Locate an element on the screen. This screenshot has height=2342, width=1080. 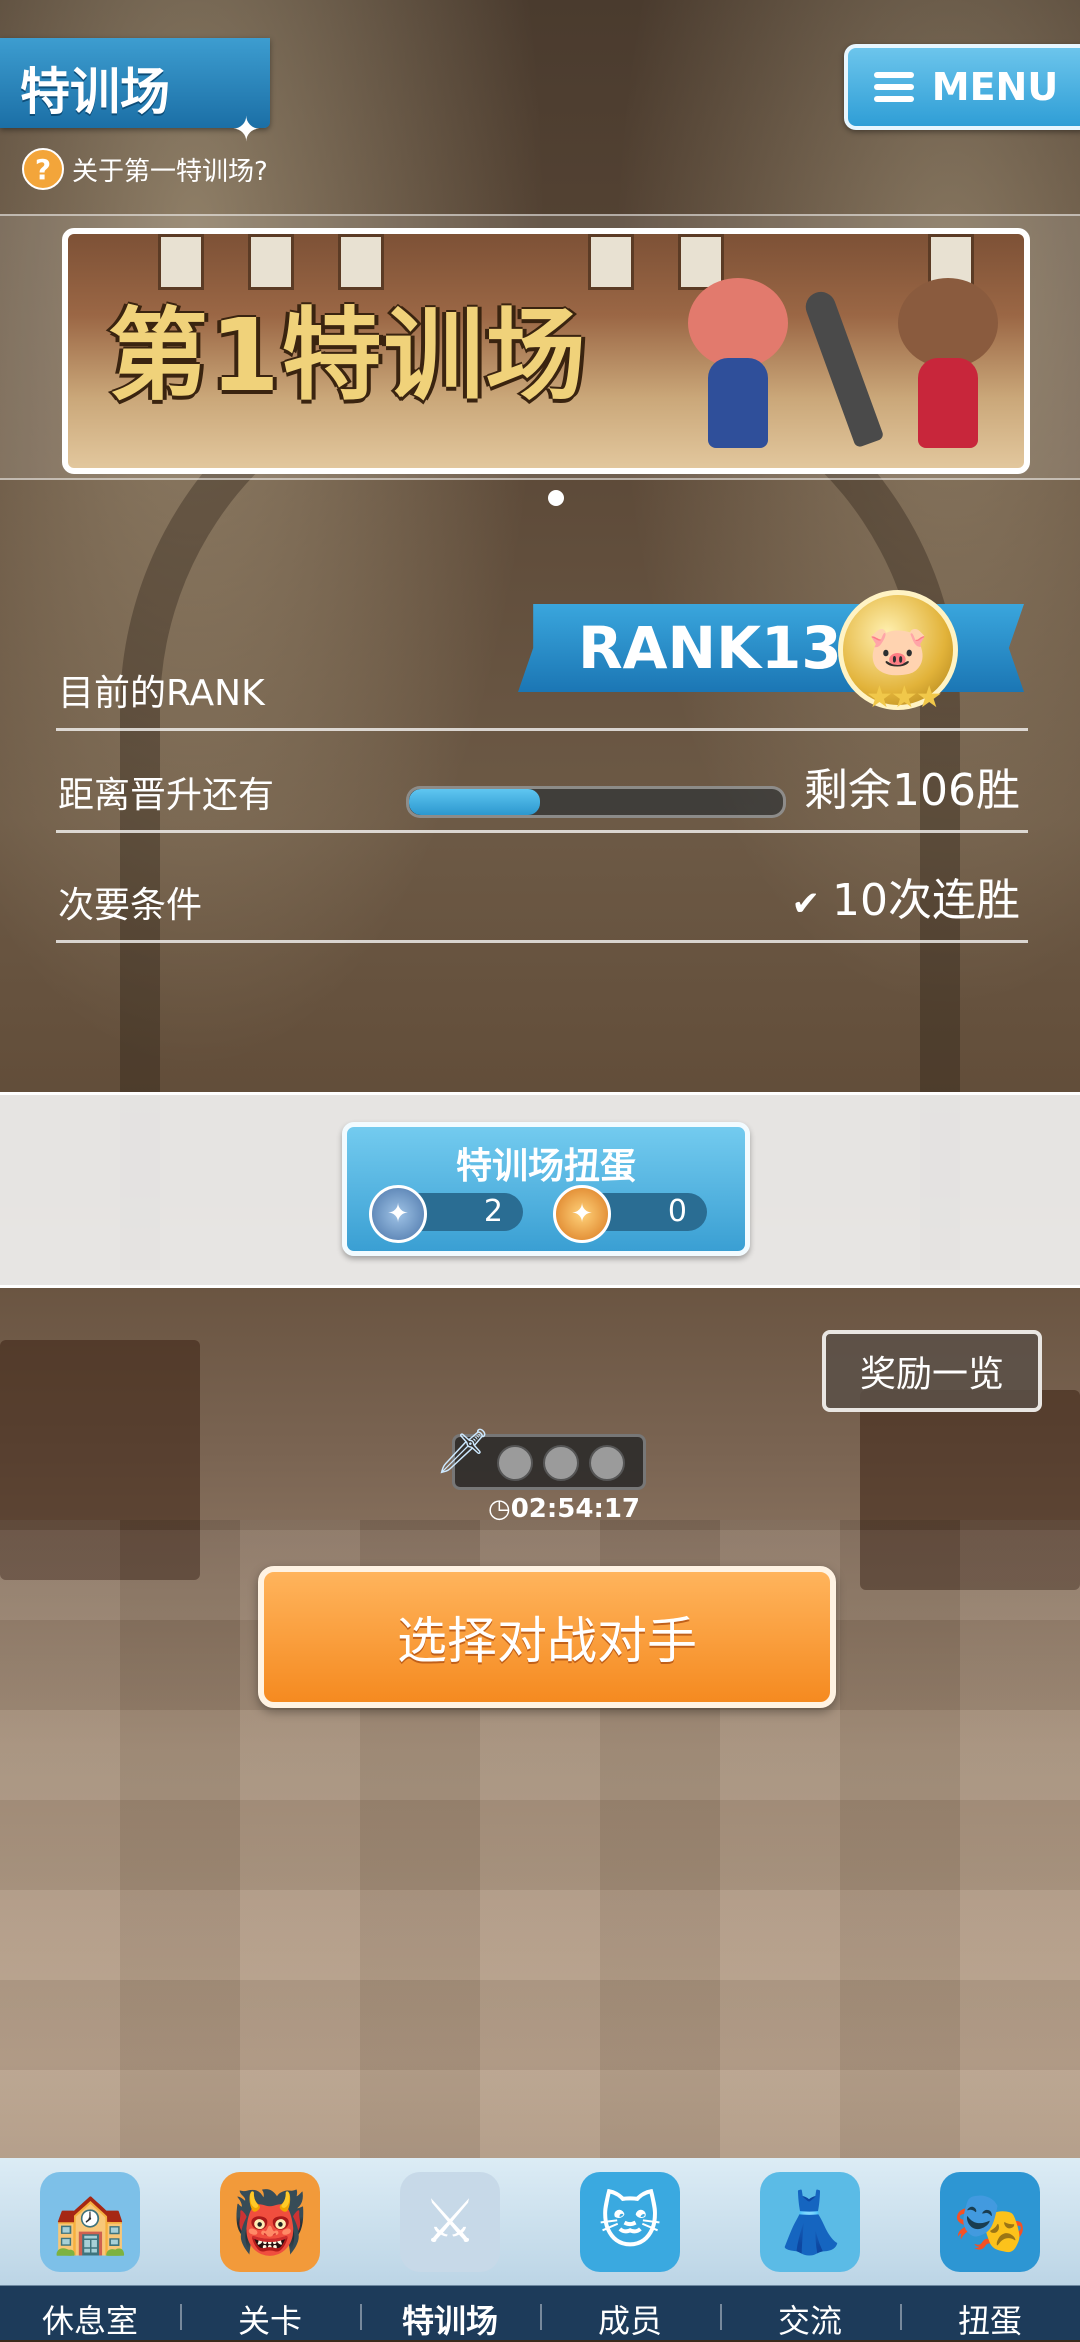
page-title-tab: 特训场 is located at coordinates (135, 83).